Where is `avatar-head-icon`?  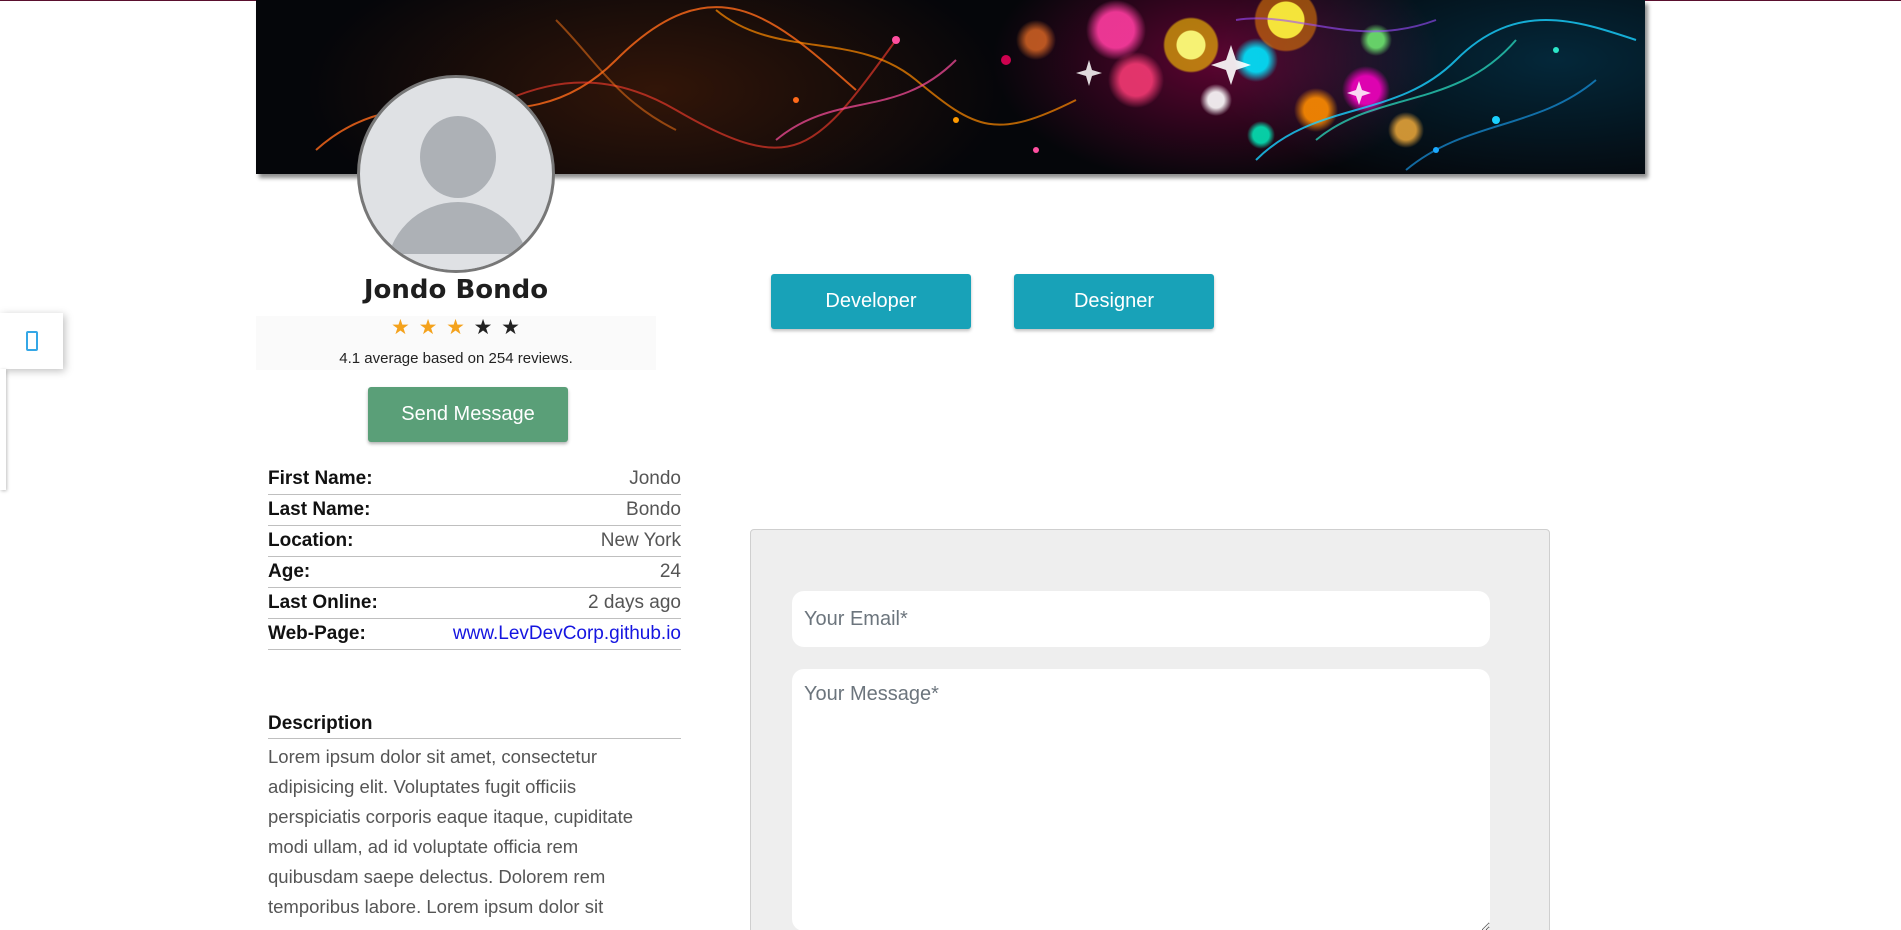 avatar-head-icon is located at coordinates (458, 157).